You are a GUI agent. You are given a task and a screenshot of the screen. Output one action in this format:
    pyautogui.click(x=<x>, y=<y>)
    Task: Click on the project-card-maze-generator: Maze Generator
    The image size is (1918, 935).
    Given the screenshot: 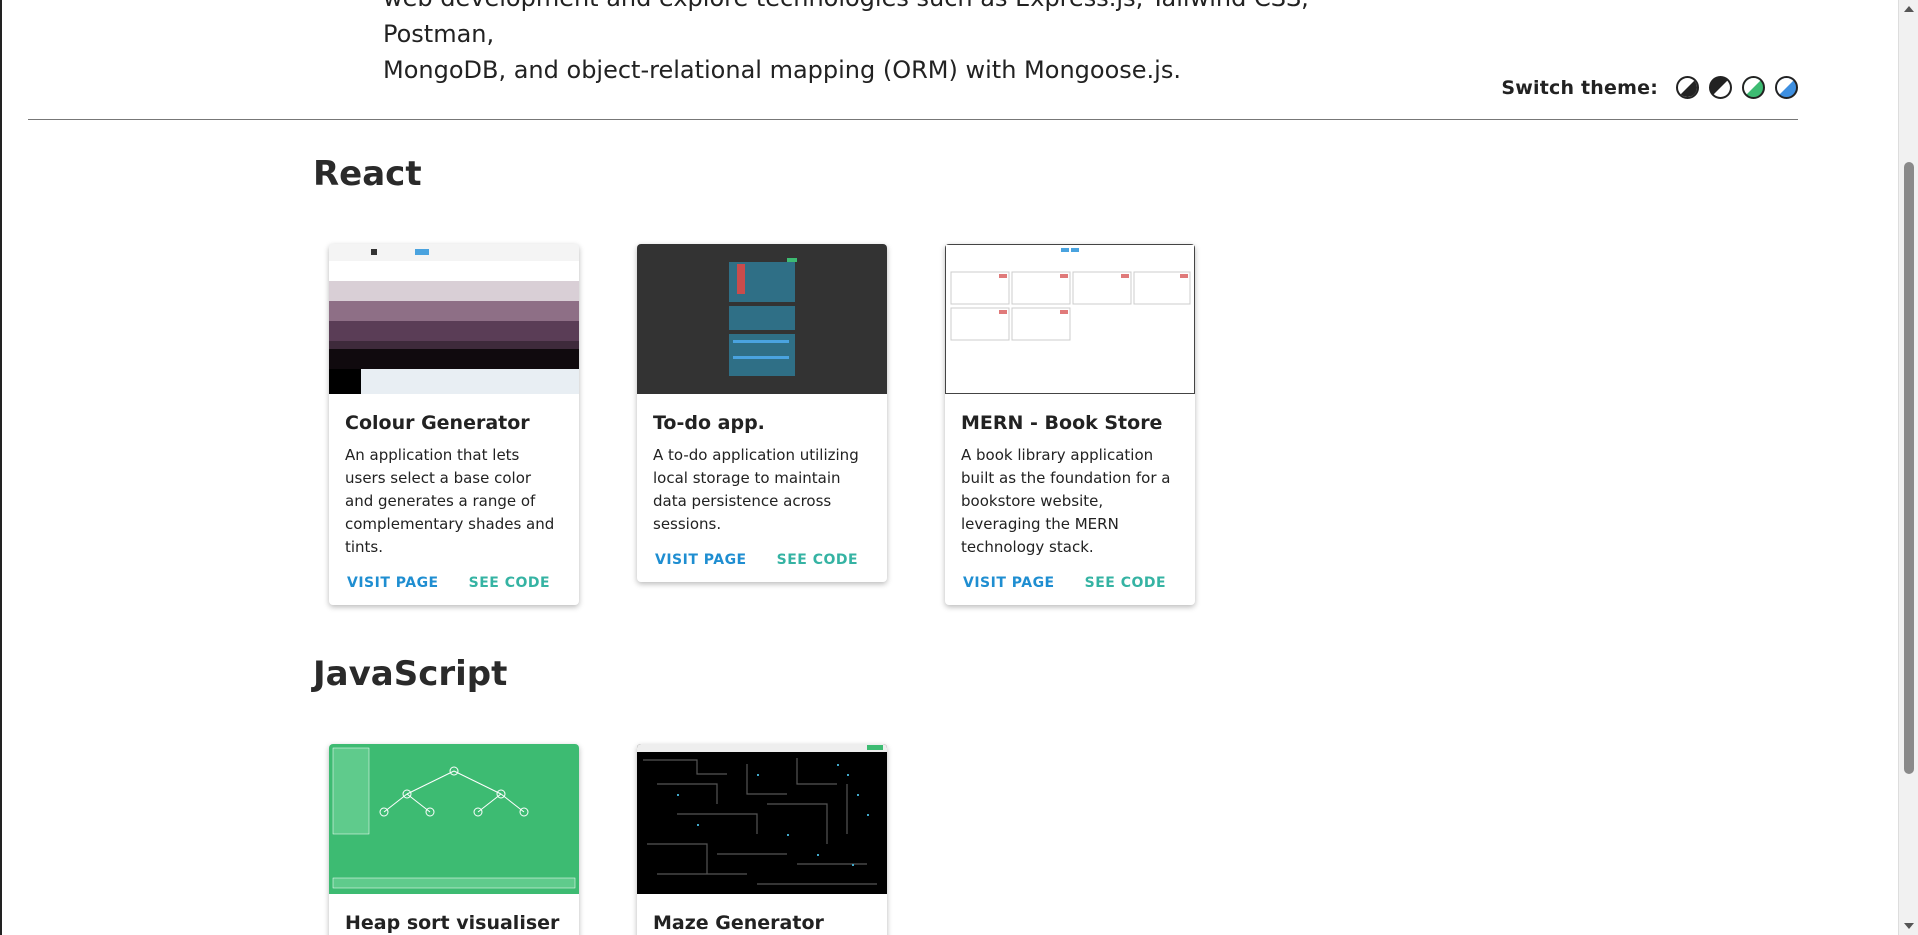 What is the action you would take?
    pyautogui.click(x=762, y=839)
    